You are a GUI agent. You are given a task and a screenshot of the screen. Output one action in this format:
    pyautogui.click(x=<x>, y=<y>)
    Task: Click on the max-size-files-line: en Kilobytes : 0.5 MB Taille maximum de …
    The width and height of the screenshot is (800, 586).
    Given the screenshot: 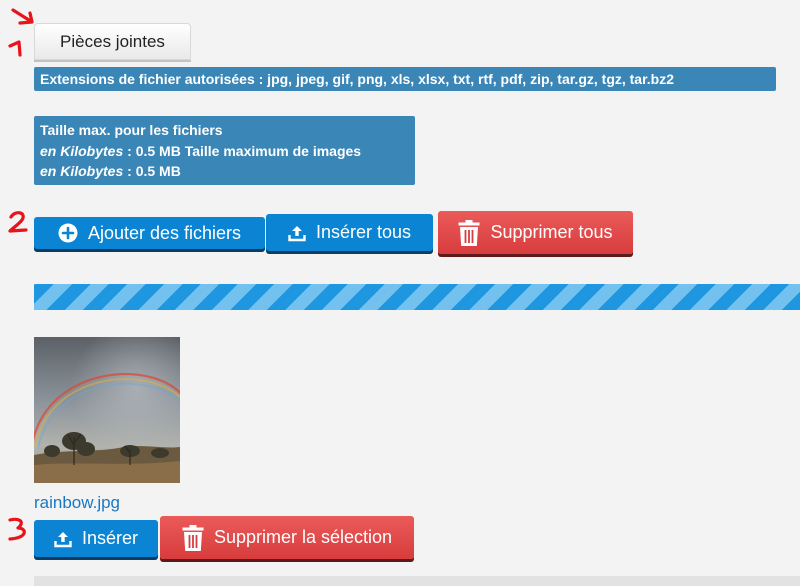 What is the action you would take?
    pyautogui.click(x=224, y=151)
    